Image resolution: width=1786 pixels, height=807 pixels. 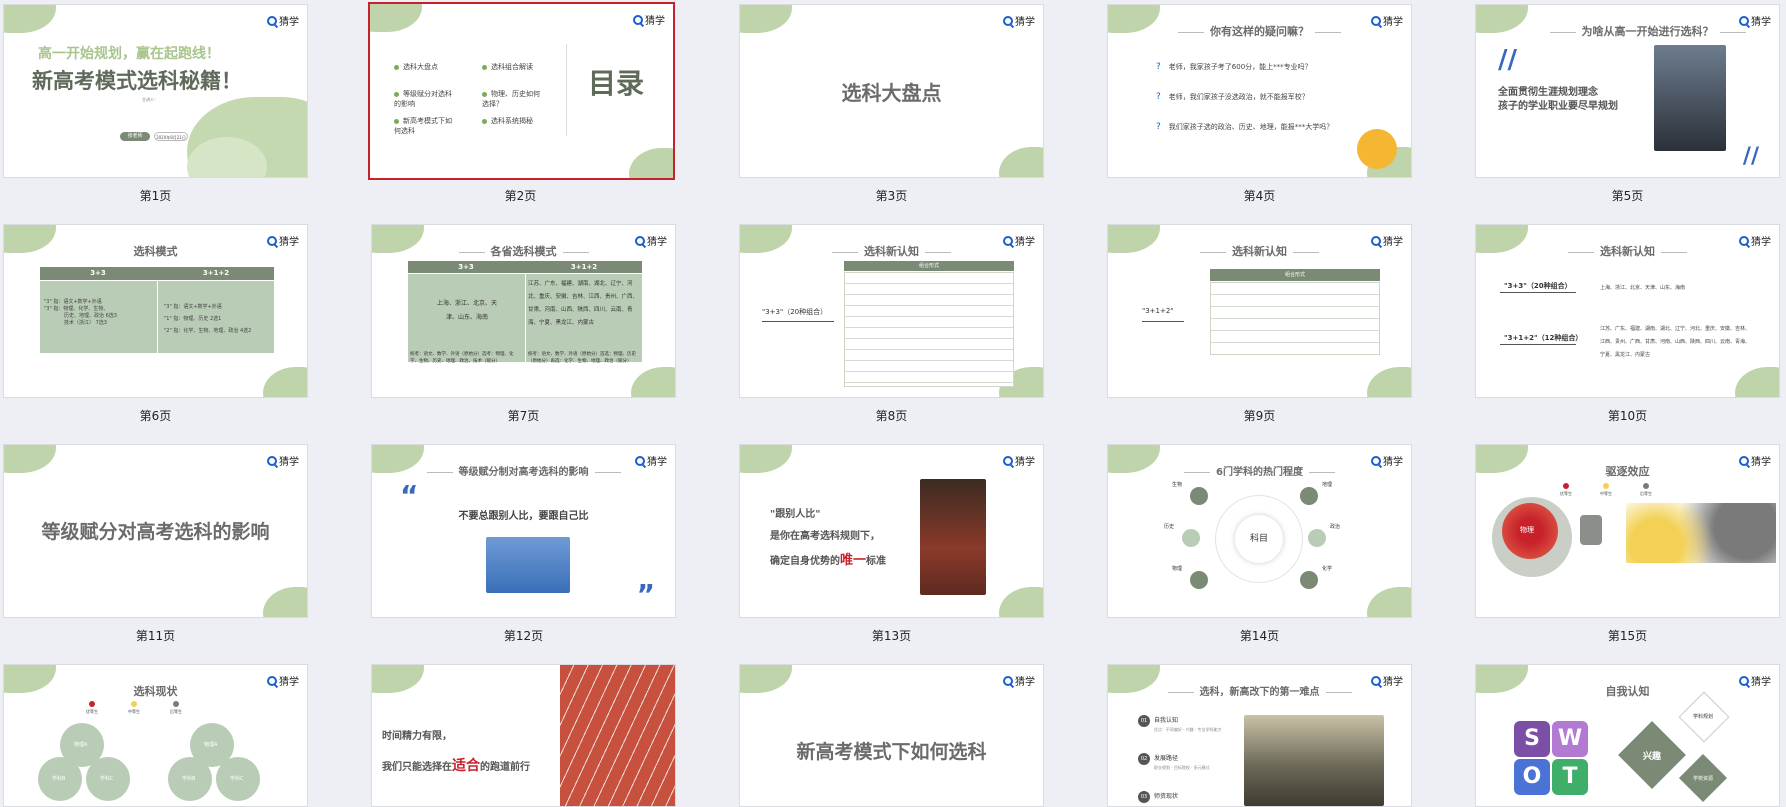 I want to click on slide-16-title: 选科现状, so click(x=155, y=691).